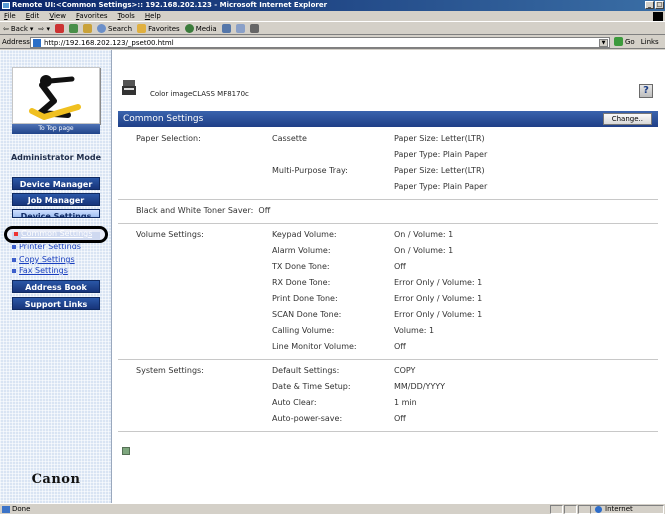  I want to click on address-input: http://192.168.202.123/_pset00.html ▼, so click(320, 42).